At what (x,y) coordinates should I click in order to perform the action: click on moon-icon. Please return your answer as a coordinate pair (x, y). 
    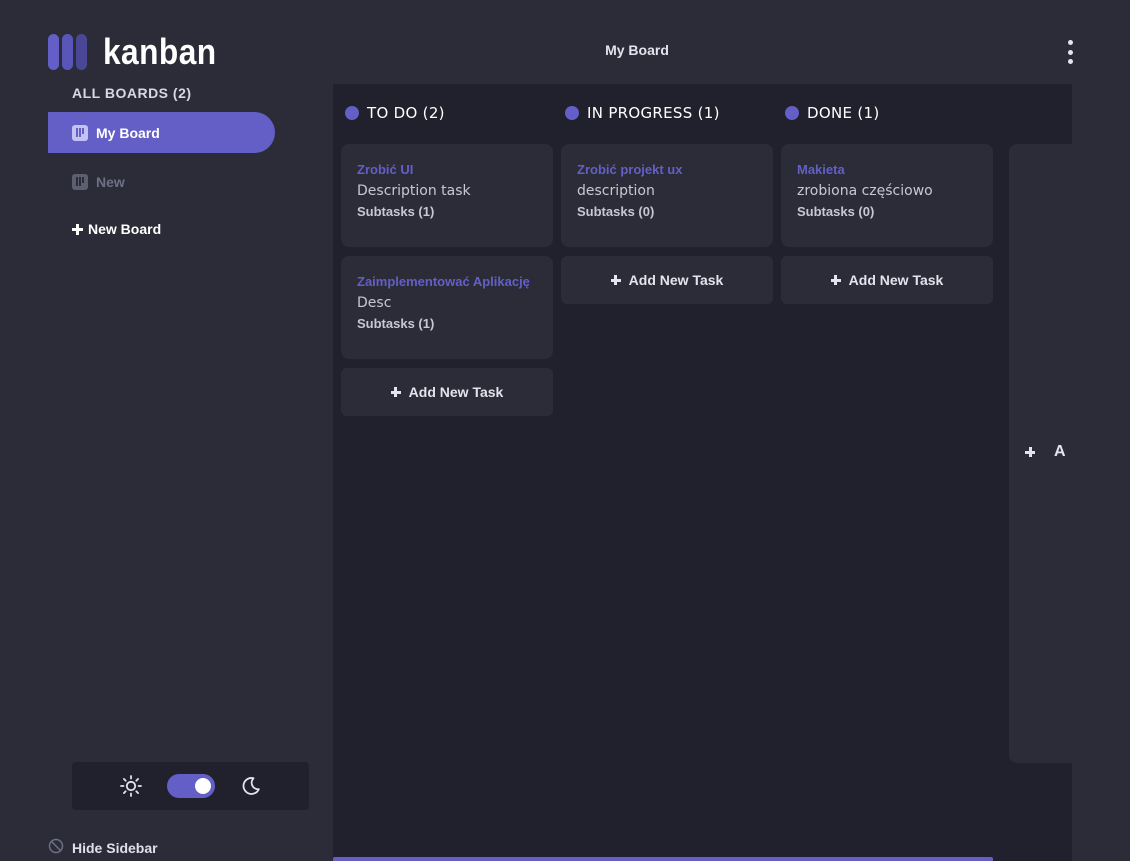
    Looking at the image, I should click on (251, 786).